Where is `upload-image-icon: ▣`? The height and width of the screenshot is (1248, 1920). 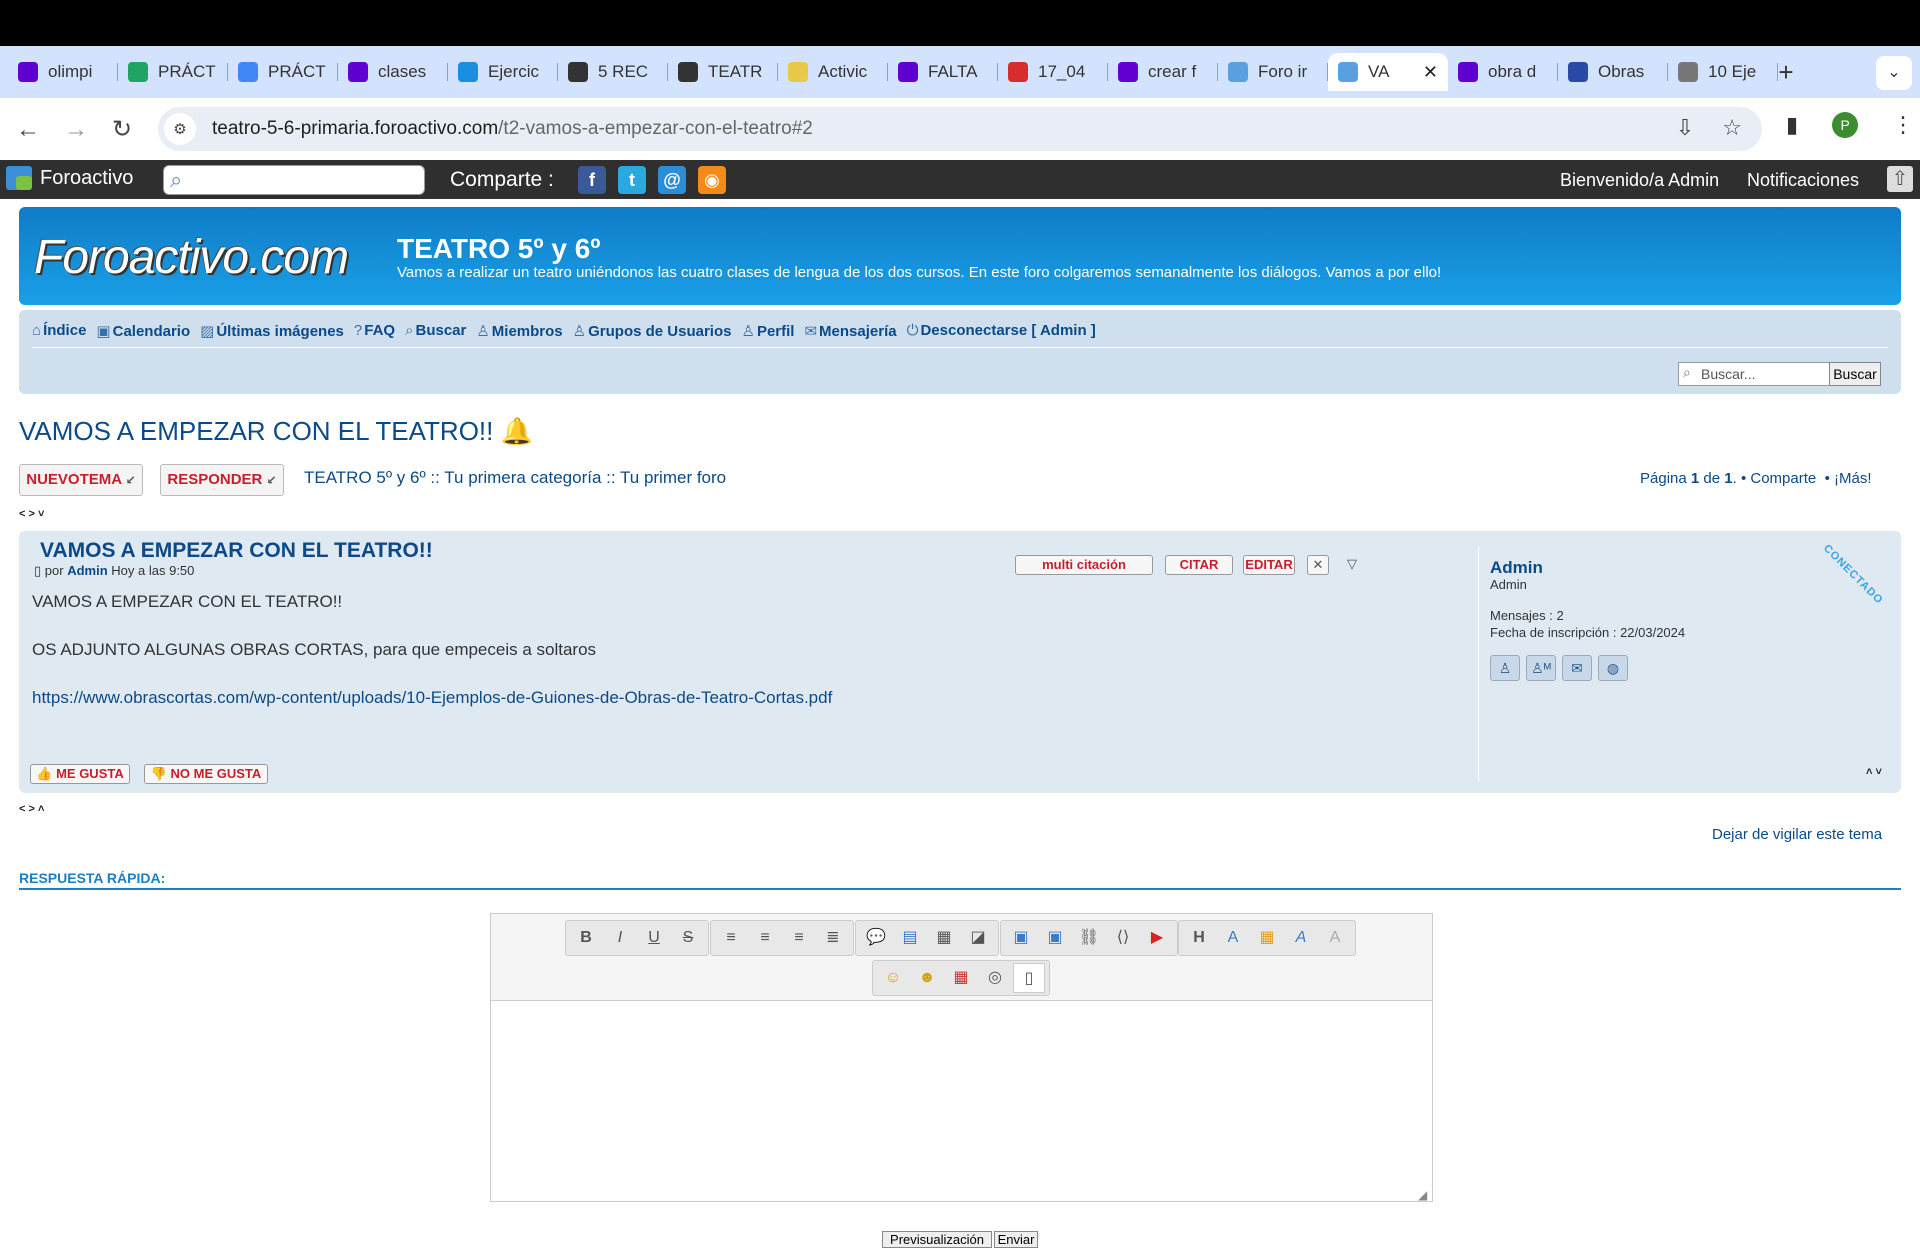
upload-image-icon: ▣ is located at coordinates (1055, 938).